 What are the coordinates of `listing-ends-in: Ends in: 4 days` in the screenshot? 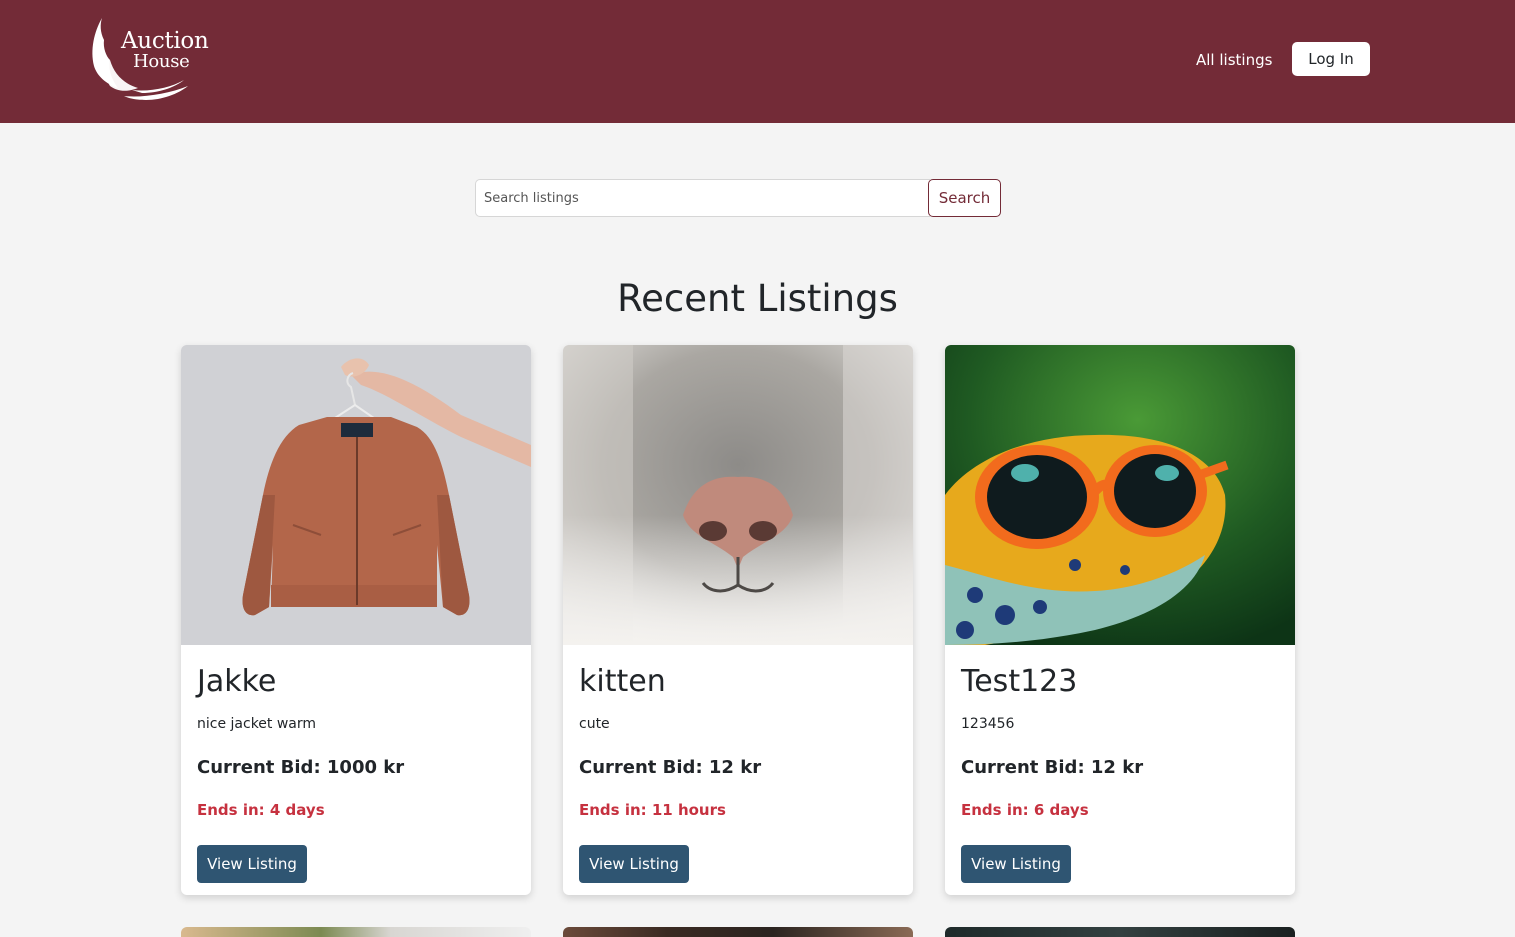 It's located at (261, 810).